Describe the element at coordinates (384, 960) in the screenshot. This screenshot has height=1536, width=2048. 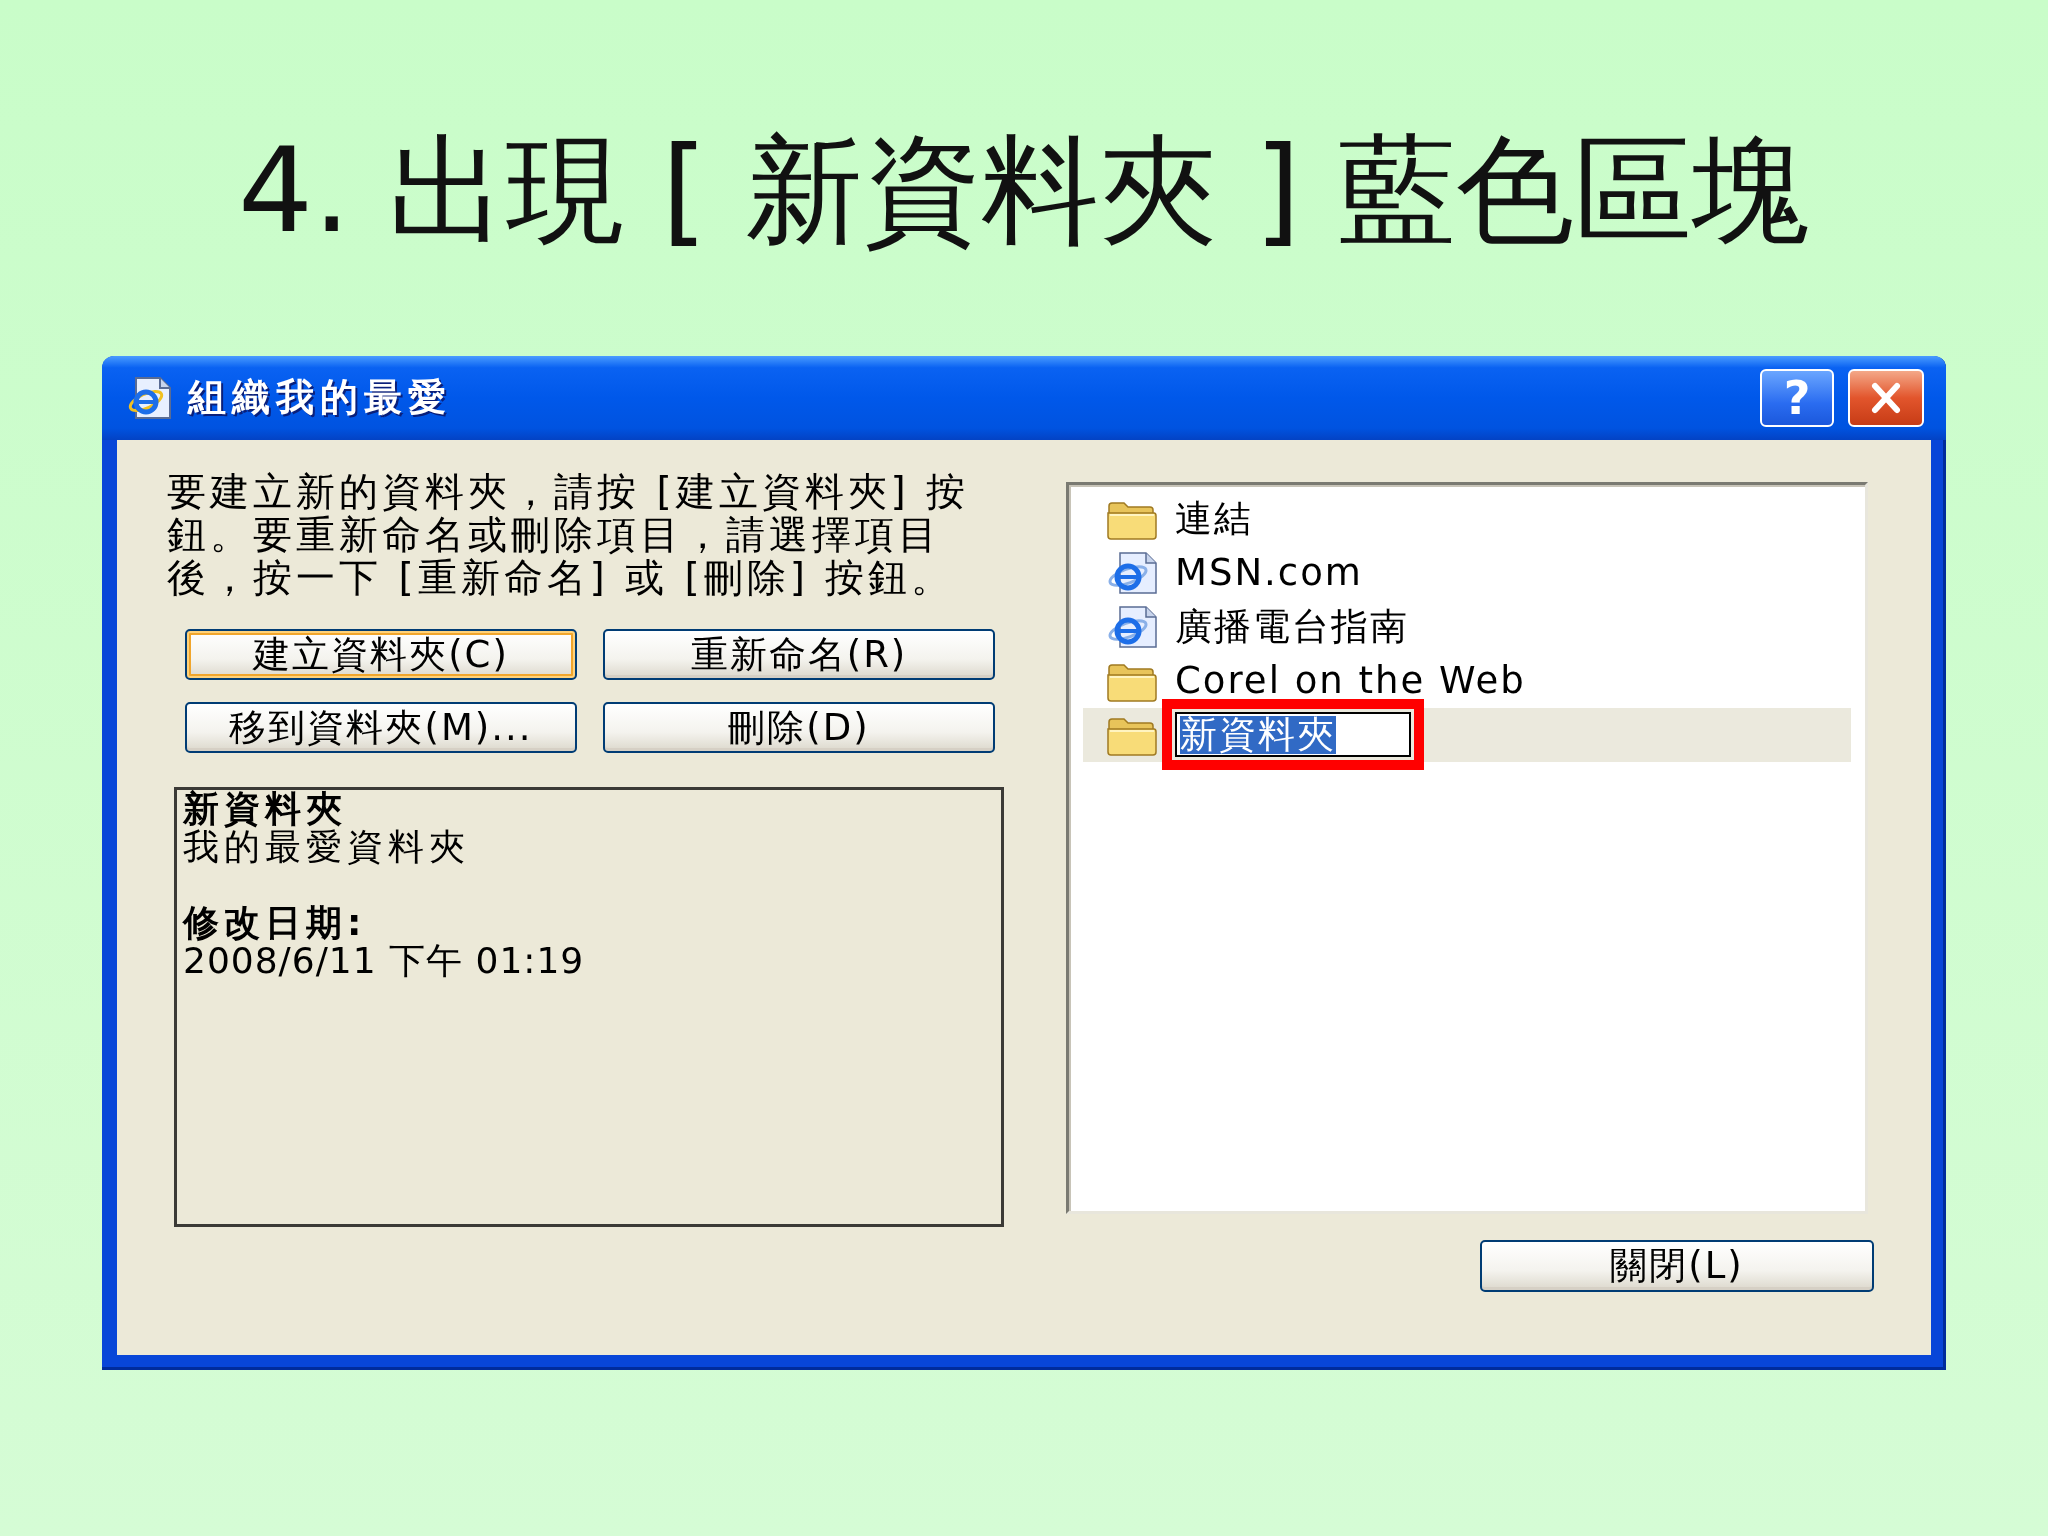
I see `modified-date: 2008/6/11 下午 01:19` at that location.